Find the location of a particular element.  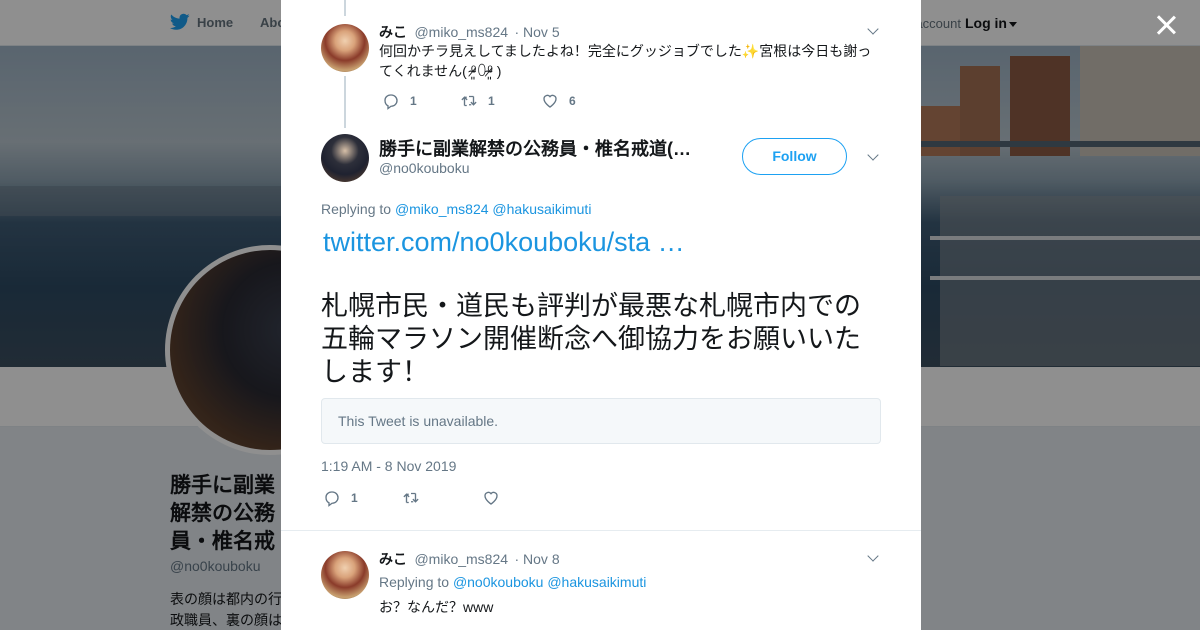

retweet-action: 1 is located at coordinates (477, 101).